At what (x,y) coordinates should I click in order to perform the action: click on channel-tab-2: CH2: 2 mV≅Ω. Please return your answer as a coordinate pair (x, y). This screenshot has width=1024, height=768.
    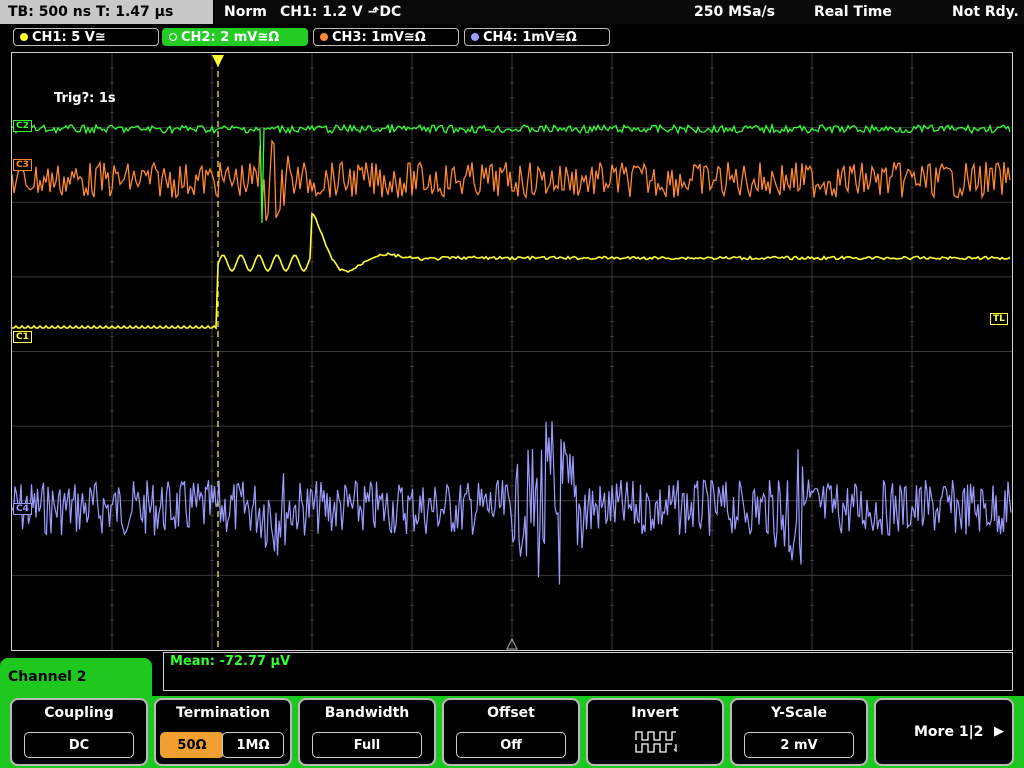
    Looking at the image, I should click on (235, 37).